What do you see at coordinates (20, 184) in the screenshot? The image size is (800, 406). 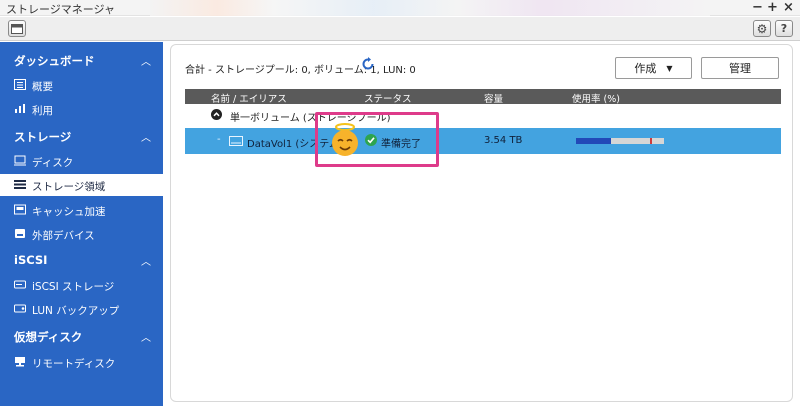 I see `storage-space-icon` at bounding box center [20, 184].